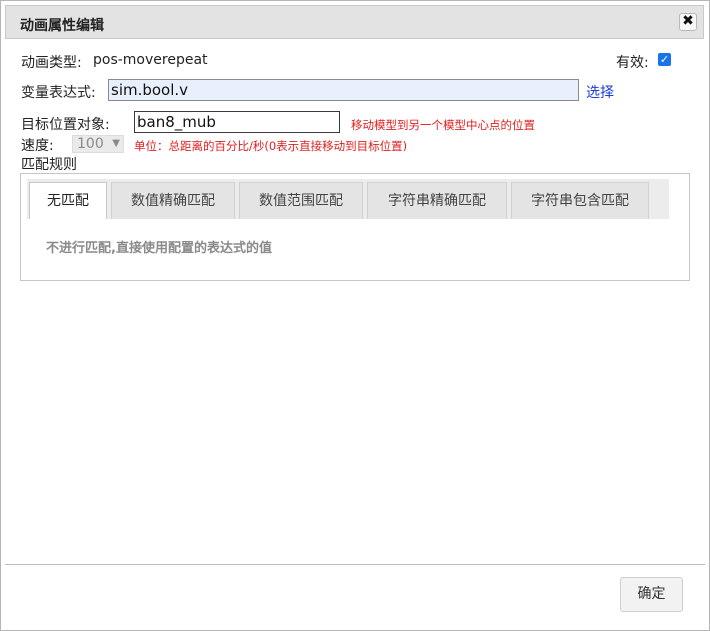 This screenshot has height=631, width=710. What do you see at coordinates (159, 248) in the screenshot?
I see `rule-description: 不进行匹配,直接使用配置的表达式的值` at bounding box center [159, 248].